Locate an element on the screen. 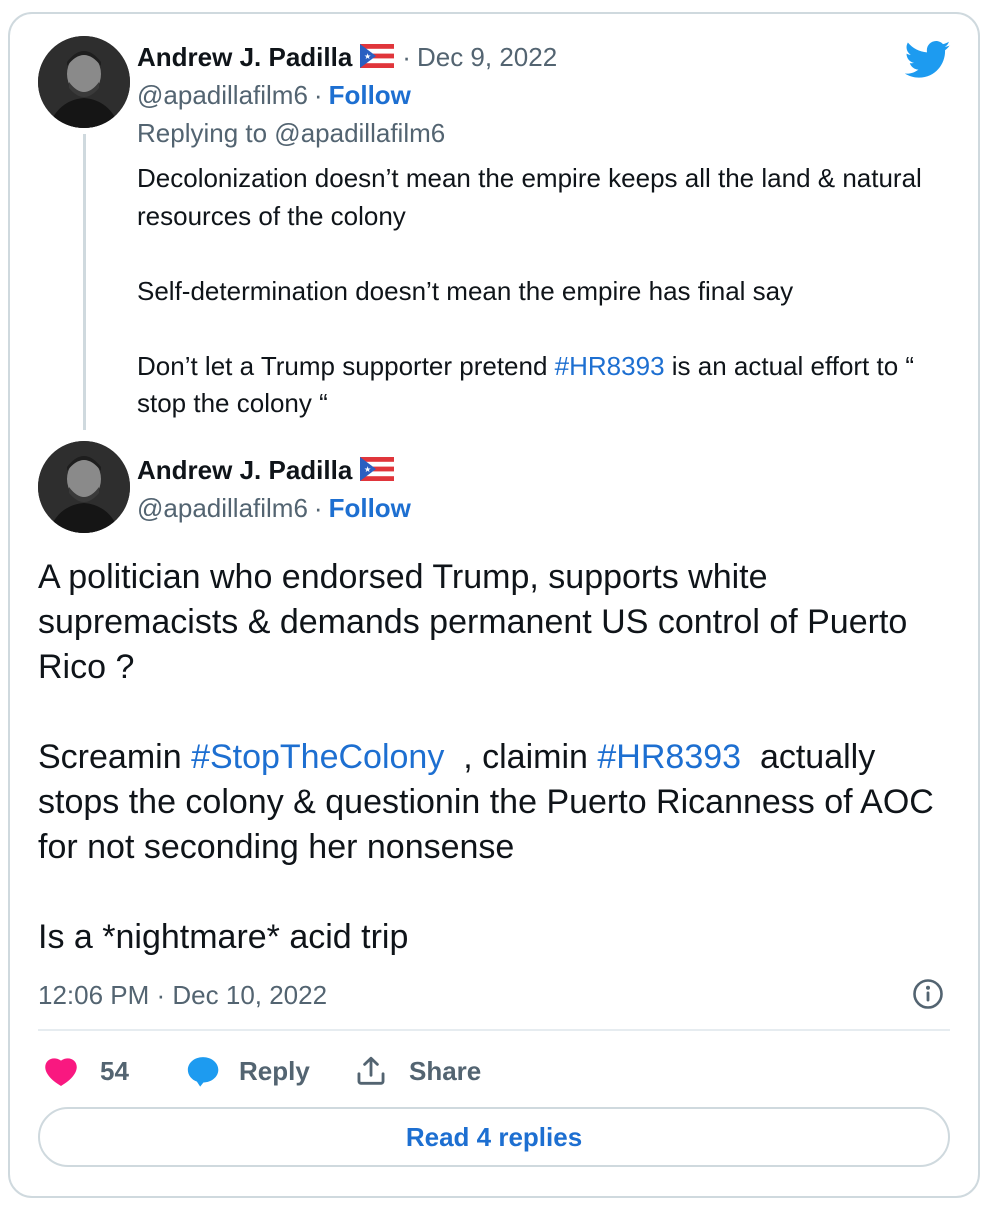 This screenshot has height=1220, width=990. reply-bubble-icon is located at coordinates (203, 1072).